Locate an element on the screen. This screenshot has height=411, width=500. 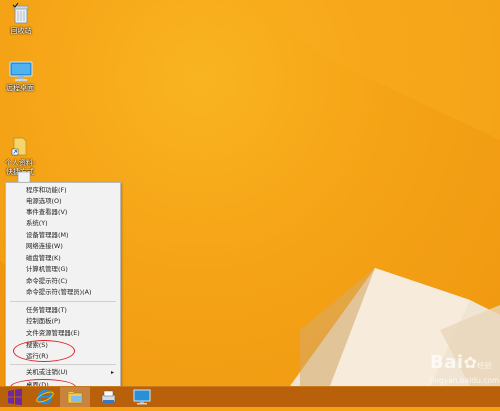
menu-item-device-manager: 设备管理器(M) is located at coordinates (63, 235).